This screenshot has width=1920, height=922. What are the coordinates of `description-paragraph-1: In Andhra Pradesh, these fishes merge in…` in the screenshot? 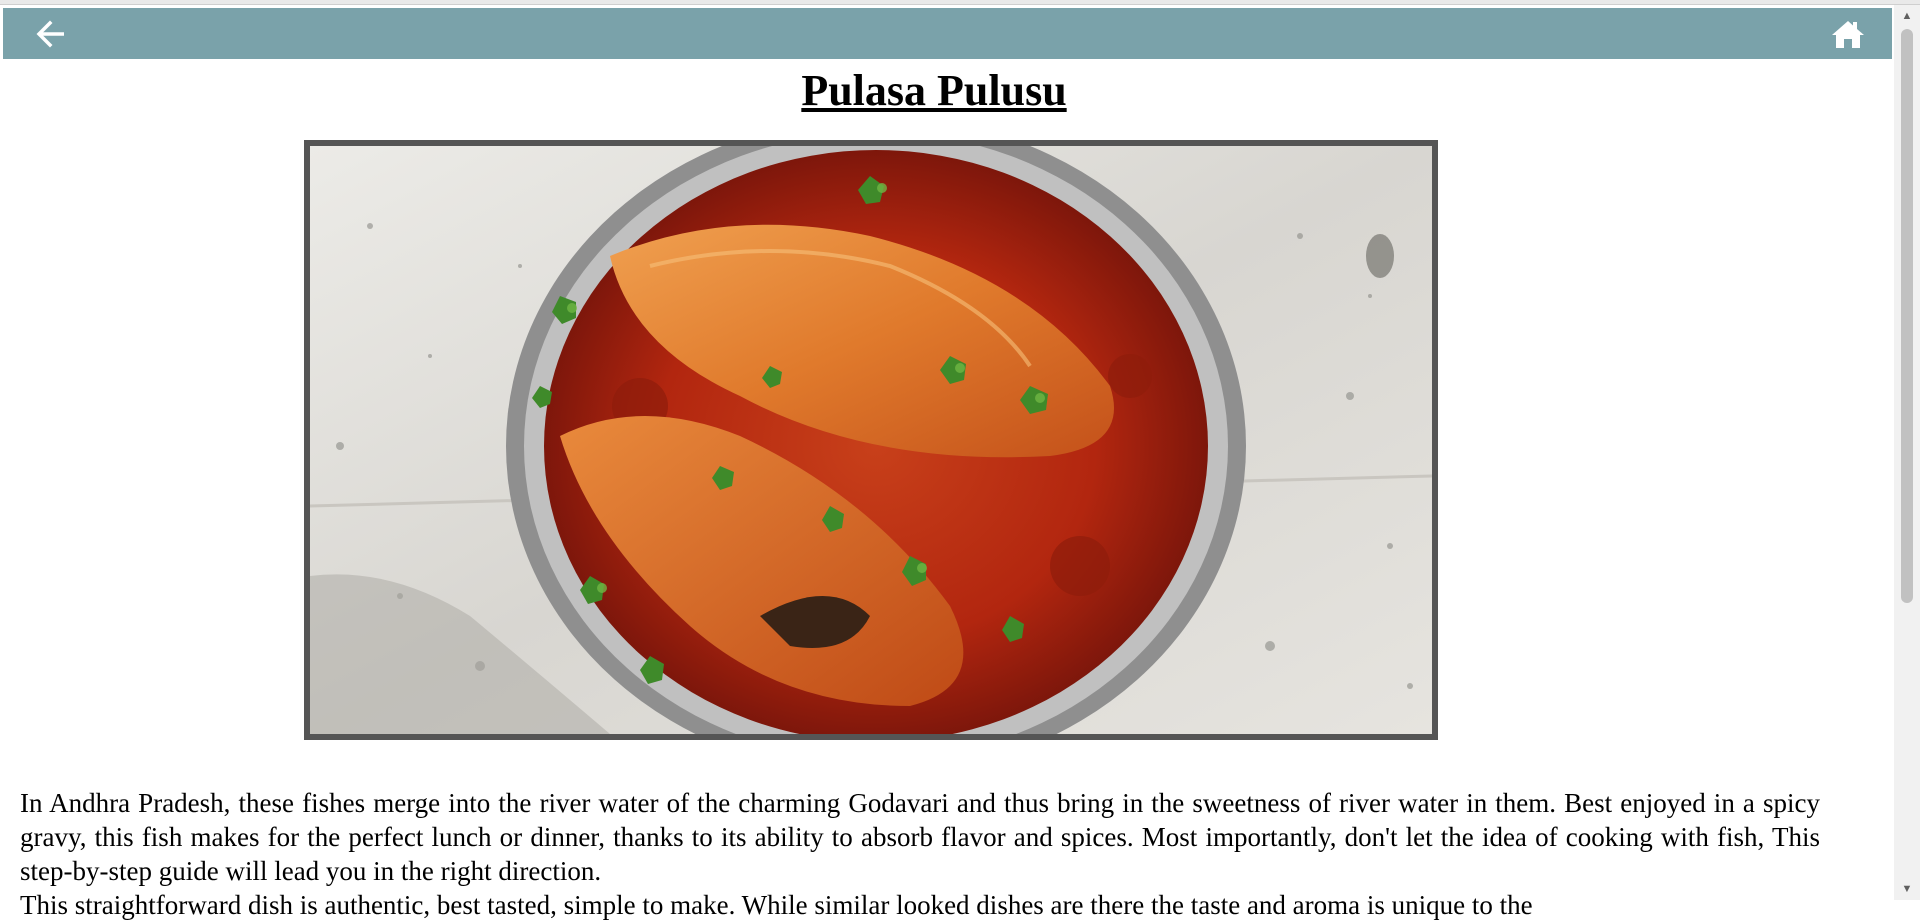 It's located at (920, 837).